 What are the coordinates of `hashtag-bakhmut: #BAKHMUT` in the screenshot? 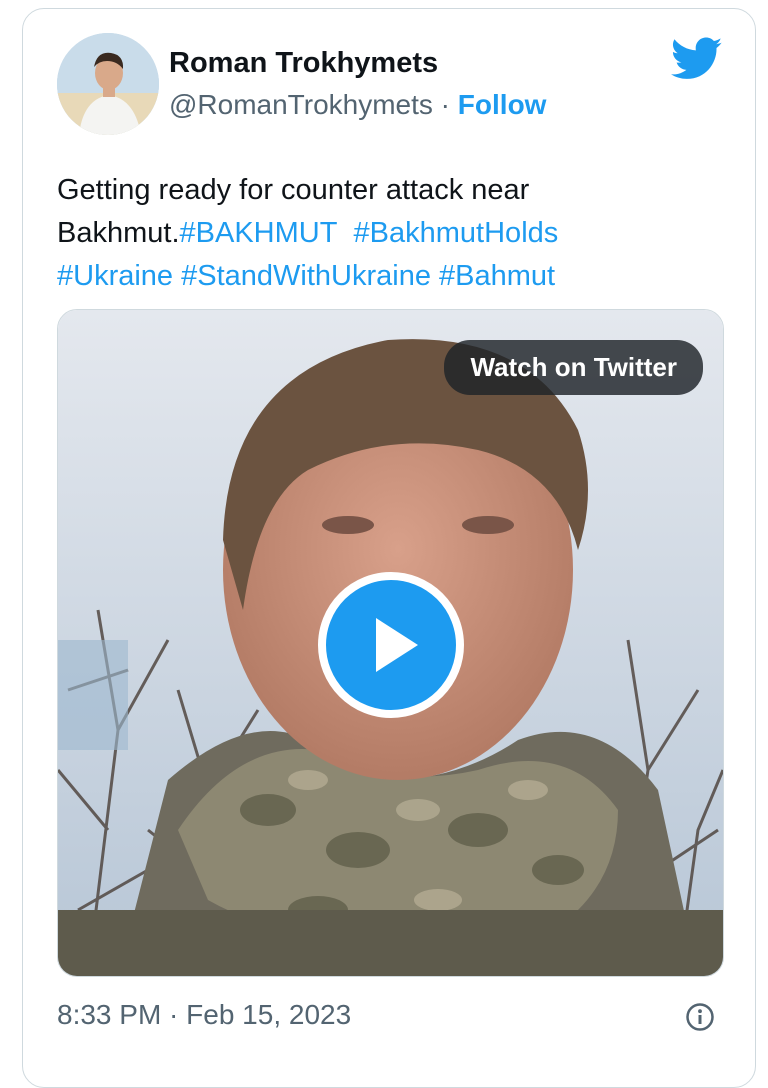 It's located at (259, 233).